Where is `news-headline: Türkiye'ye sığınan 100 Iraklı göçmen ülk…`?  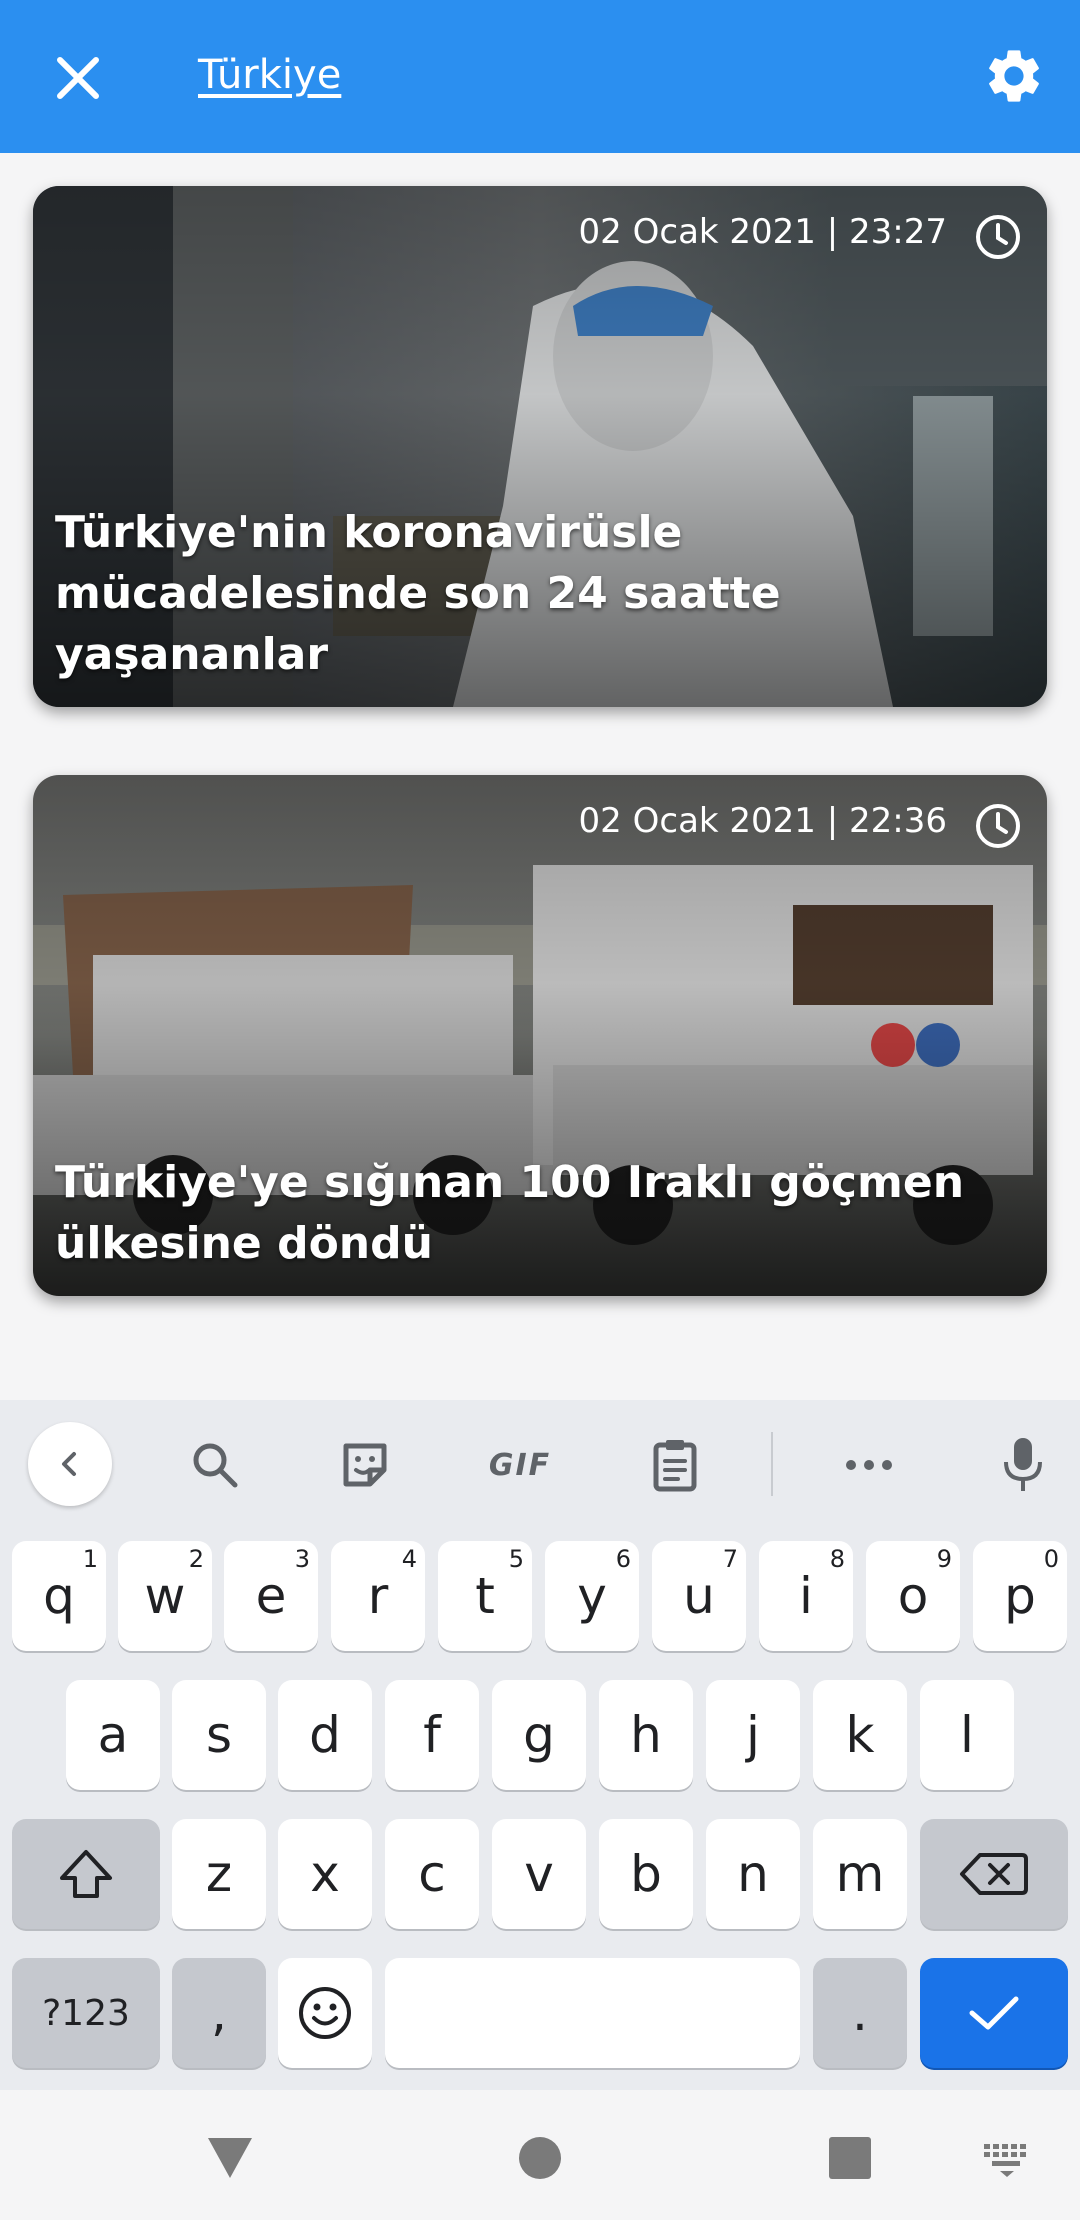
news-headline: Türkiye'ye sığınan 100 Iraklı göçmen ülk… is located at coordinates (510, 1213).